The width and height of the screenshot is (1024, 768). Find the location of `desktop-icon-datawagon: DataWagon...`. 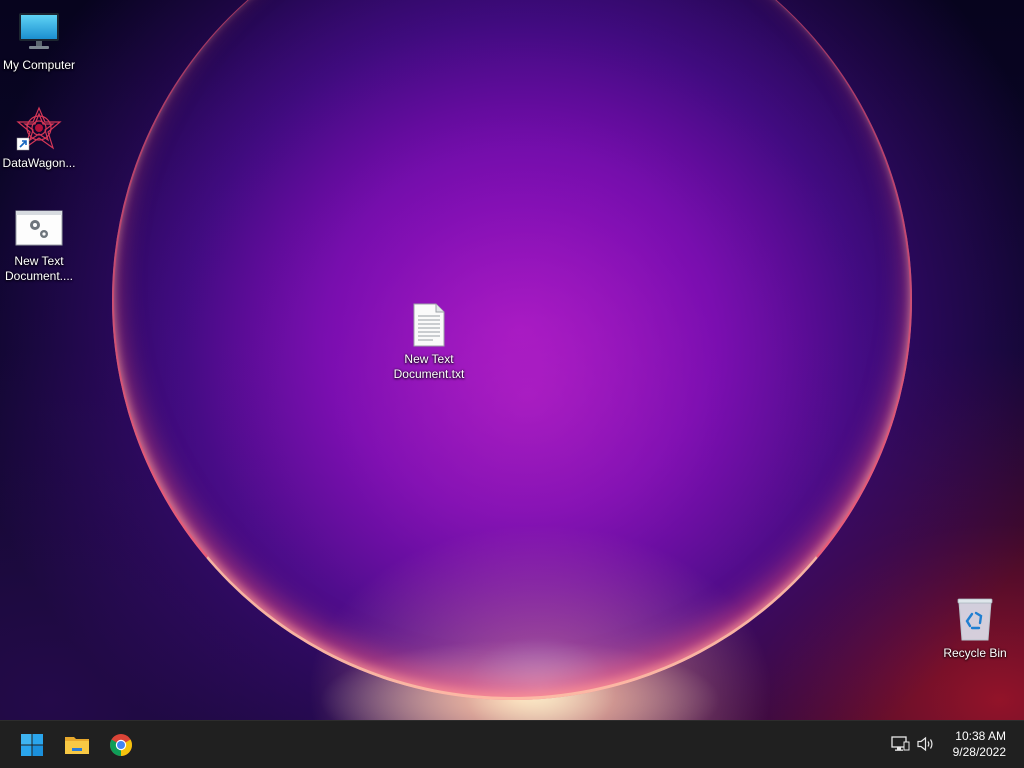

desktop-icon-datawagon: DataWagon... is located at coordinates (39, 138).